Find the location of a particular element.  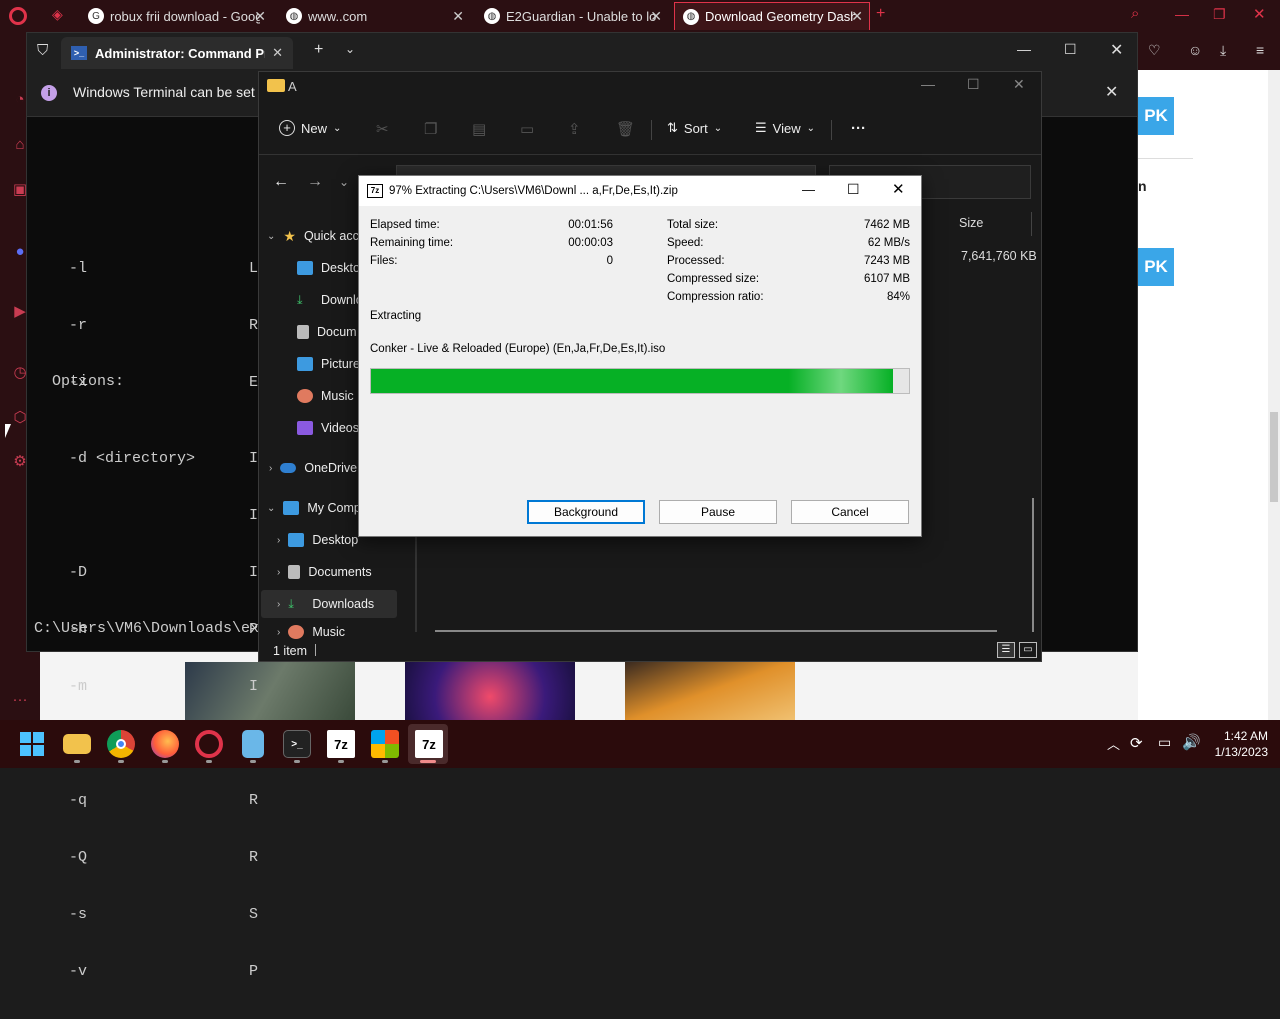

paste-icon: ▤ is located at coordinates (479, 129).